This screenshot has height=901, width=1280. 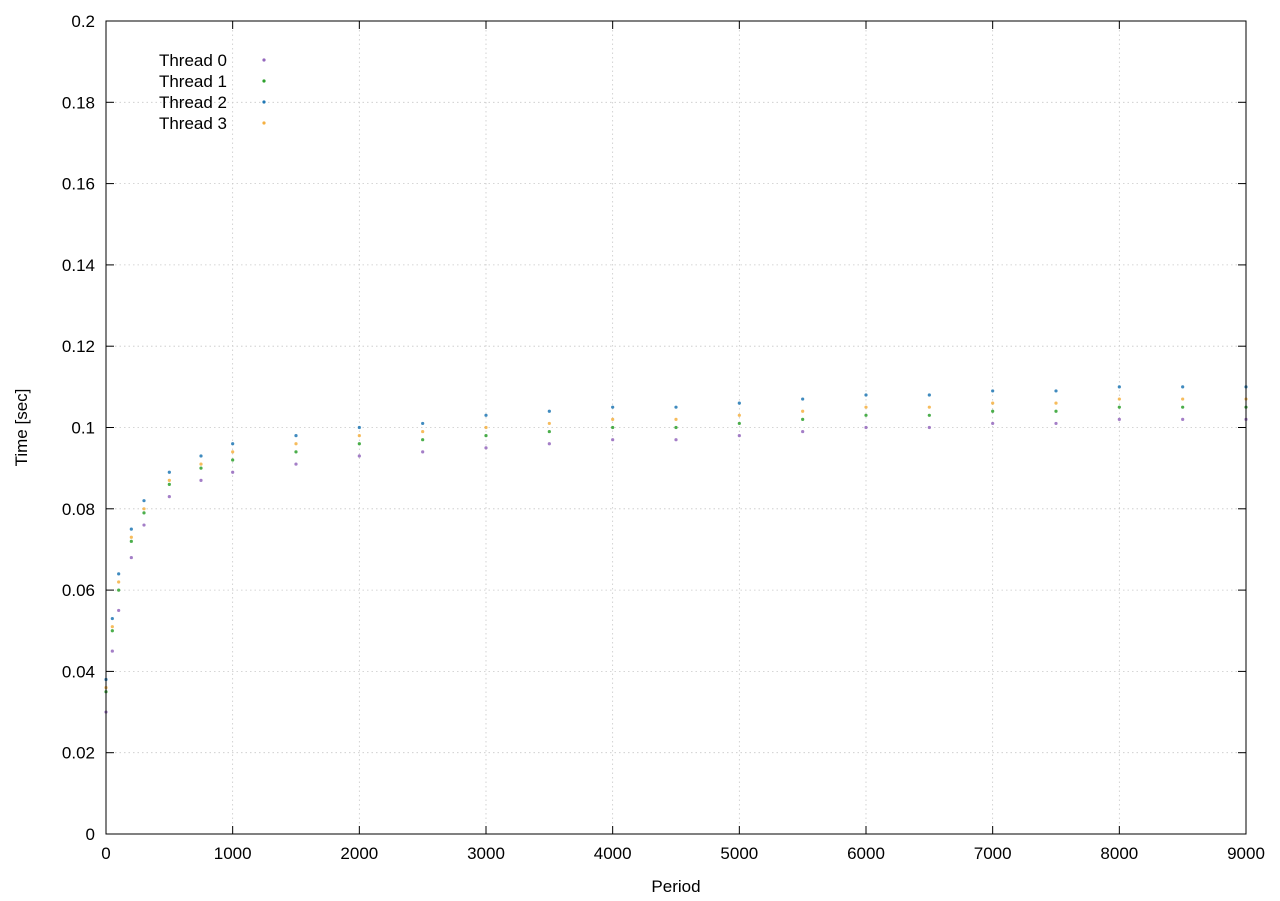 What do you see at coordinates (613, 853) in the screenshot?
I see `x-tick-label: 4000` at bounding box center [613, 853].